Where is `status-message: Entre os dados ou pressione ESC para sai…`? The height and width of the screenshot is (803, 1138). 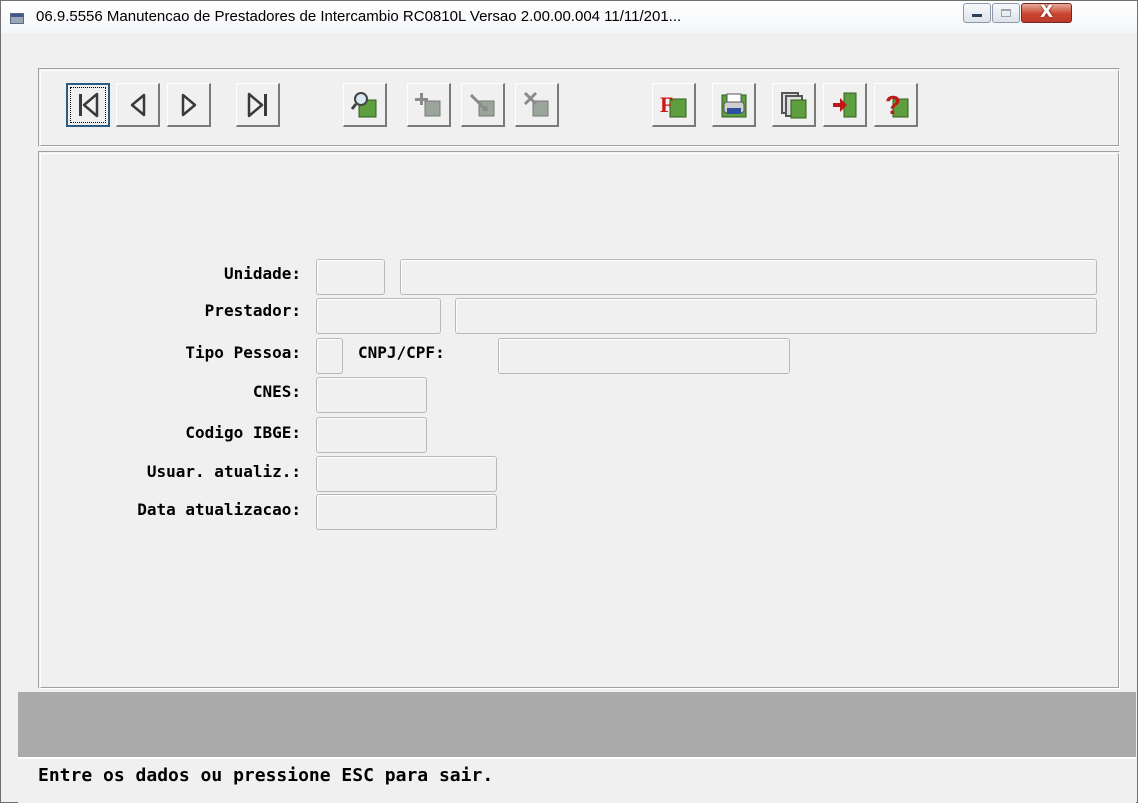 status-message: Entre os dados ou pressione ESC para sai… is located at coordinates (266, 775).